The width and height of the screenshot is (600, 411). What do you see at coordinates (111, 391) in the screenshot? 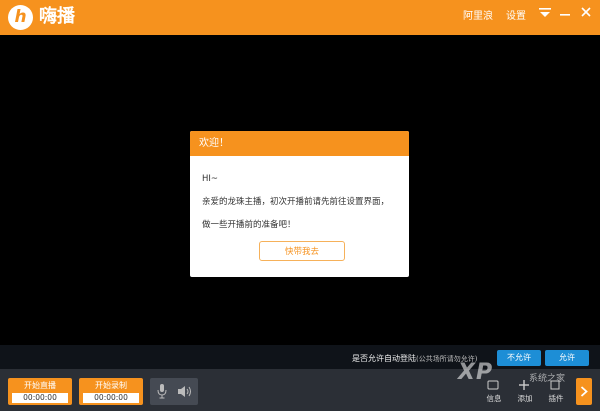
I see `start-record-button: 开始录制 00:00:00` at bounding box center [111, 391].